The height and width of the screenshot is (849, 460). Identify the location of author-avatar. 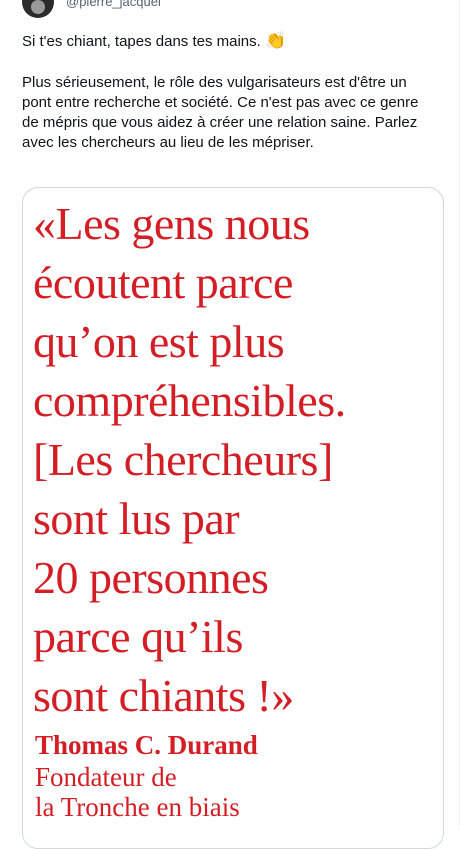
(38, 9).